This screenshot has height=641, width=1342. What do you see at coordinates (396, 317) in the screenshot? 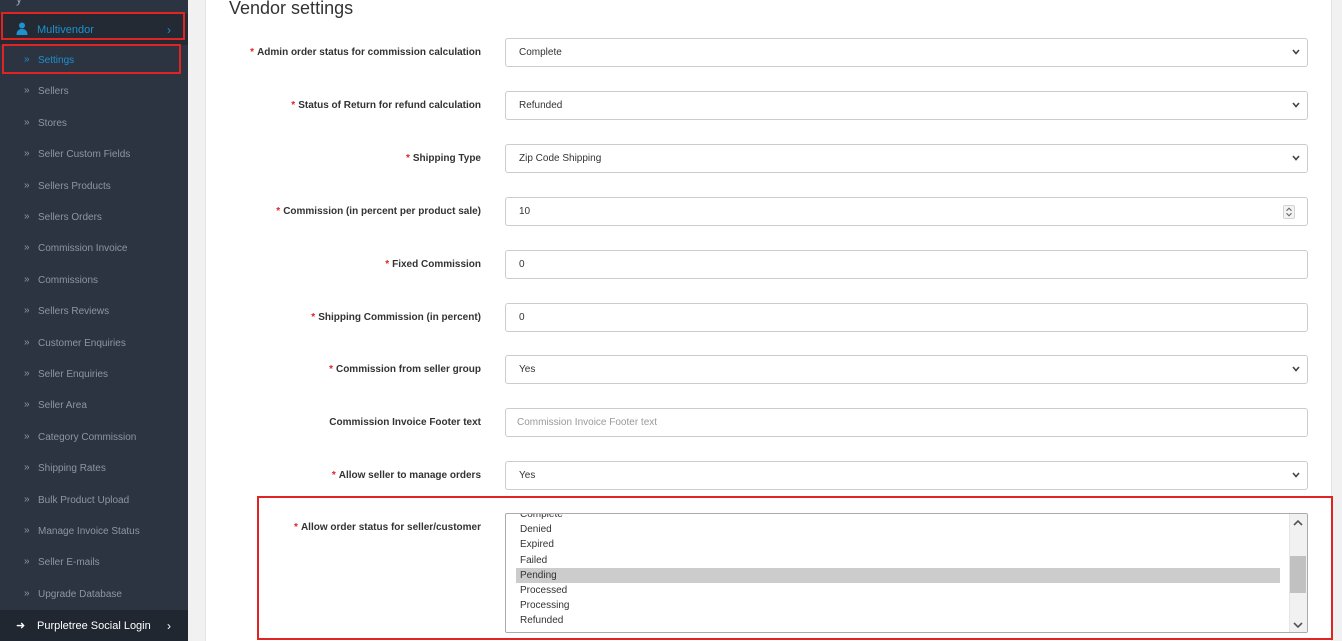
I see `field-label: * Shipping Commission (in percent)` at bounding box center [396, 317].